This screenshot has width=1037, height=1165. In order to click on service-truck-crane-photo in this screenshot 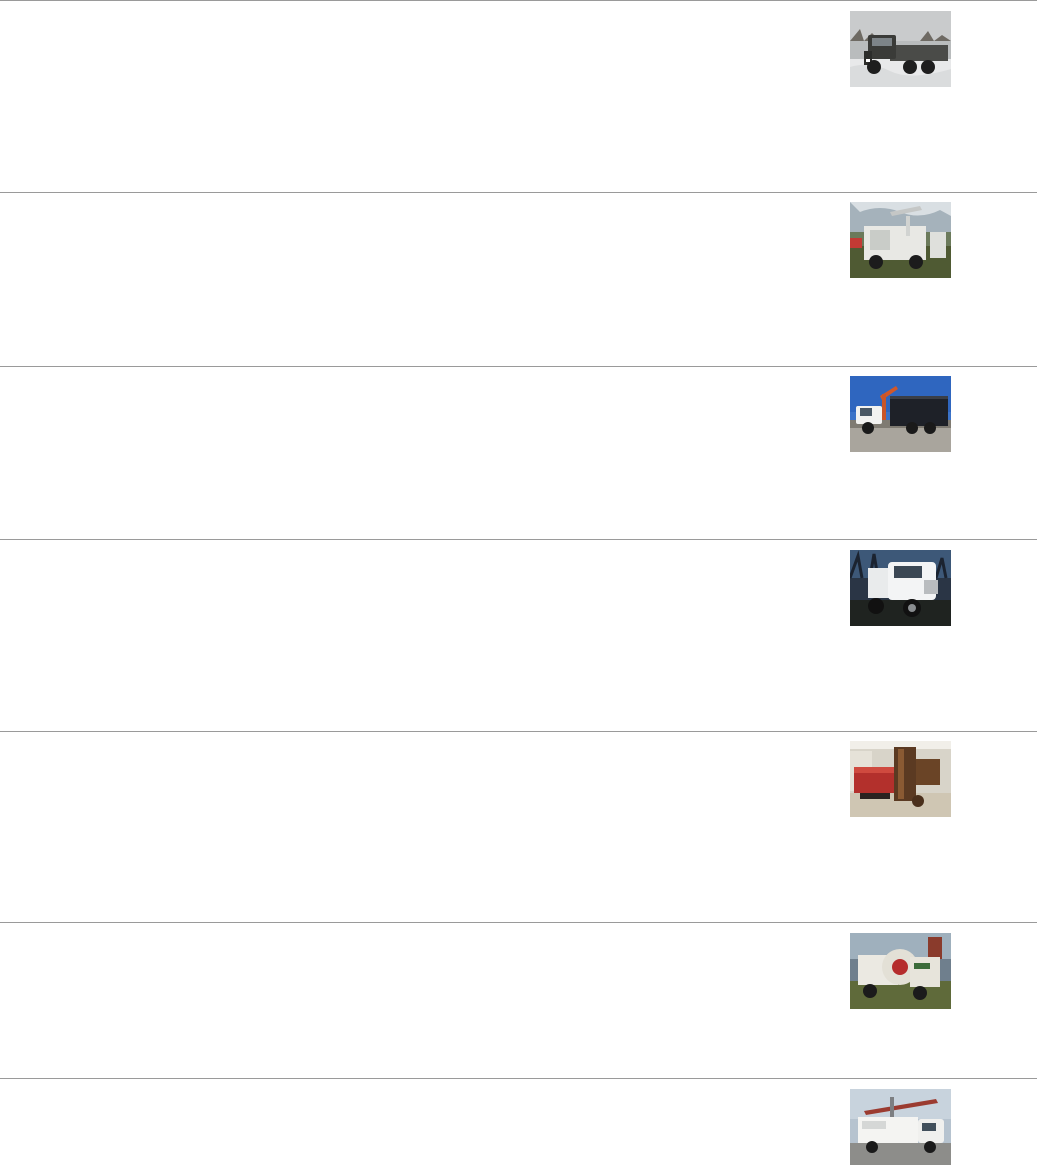, I will do `click(900, 240)`.